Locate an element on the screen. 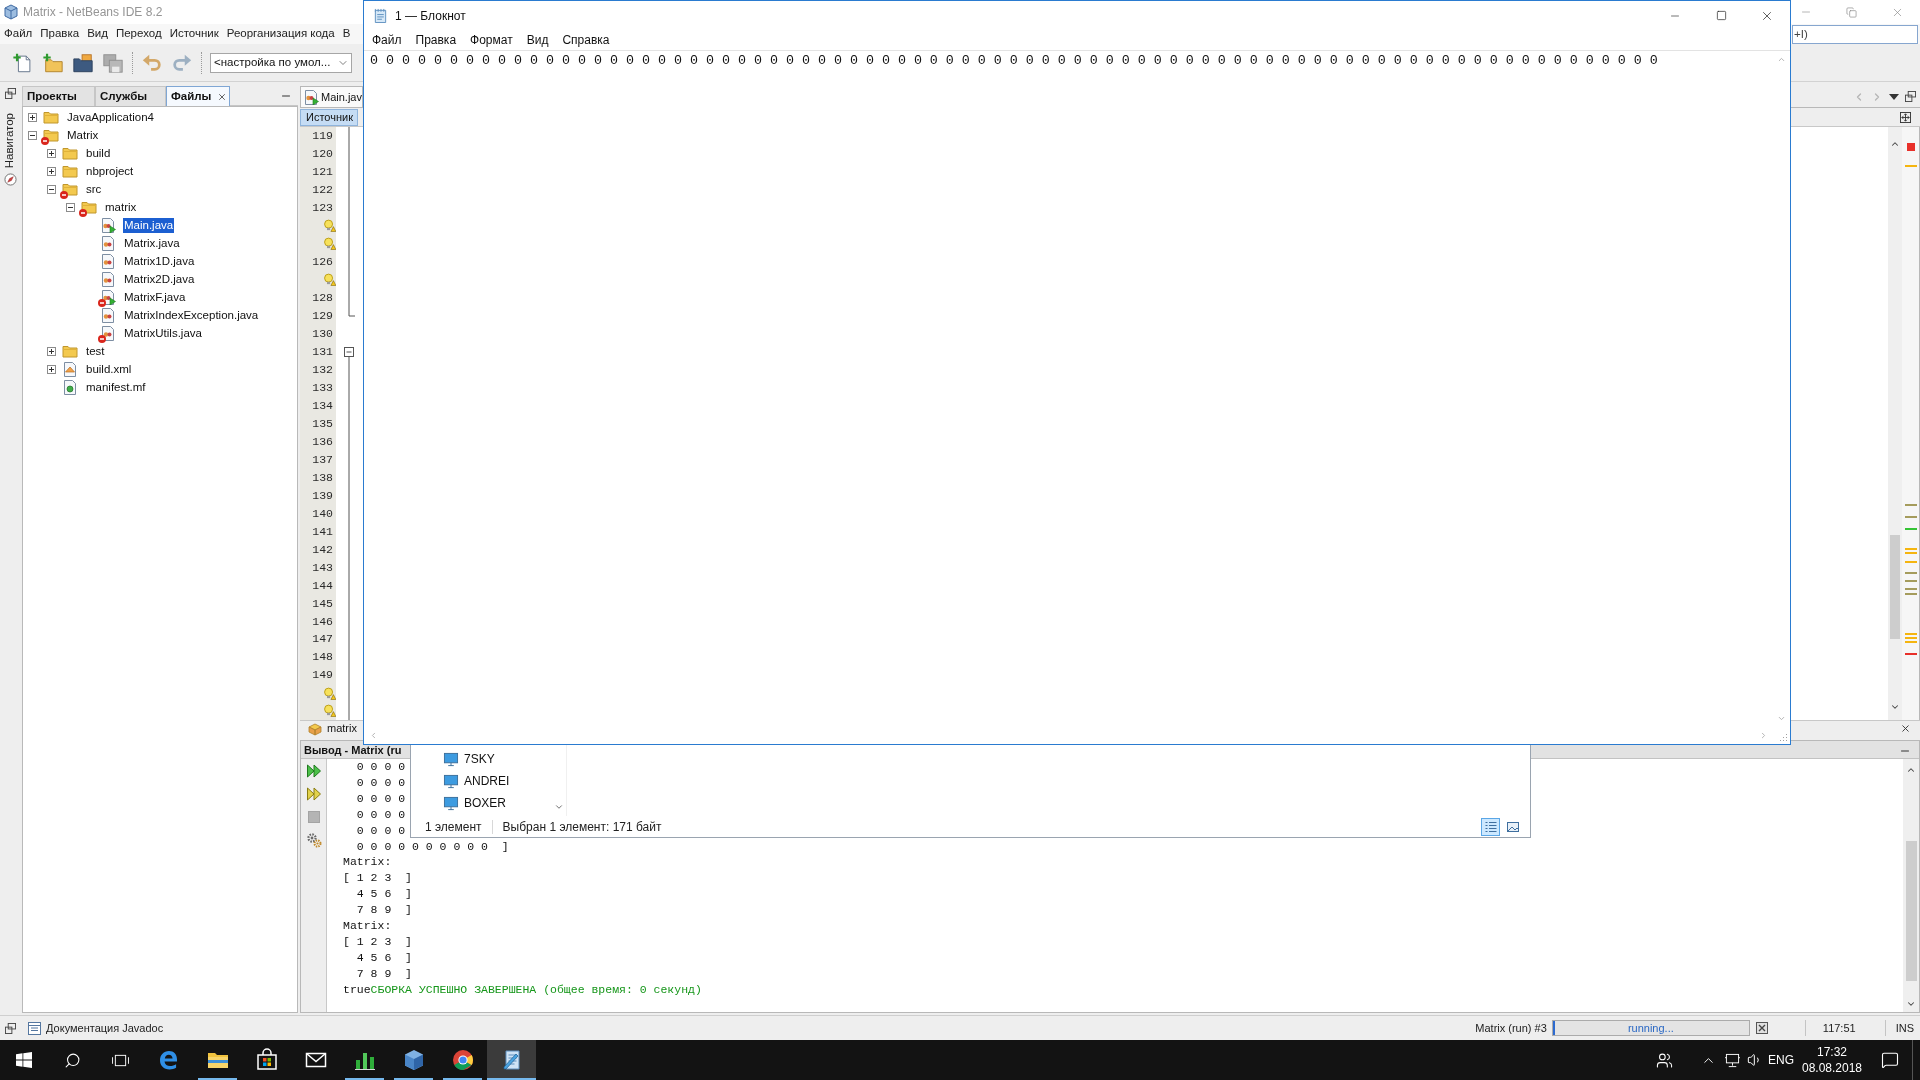 The height and width of the screenshot is (1080, 1920). open-folder-icon is located at coordinates (83, 62).